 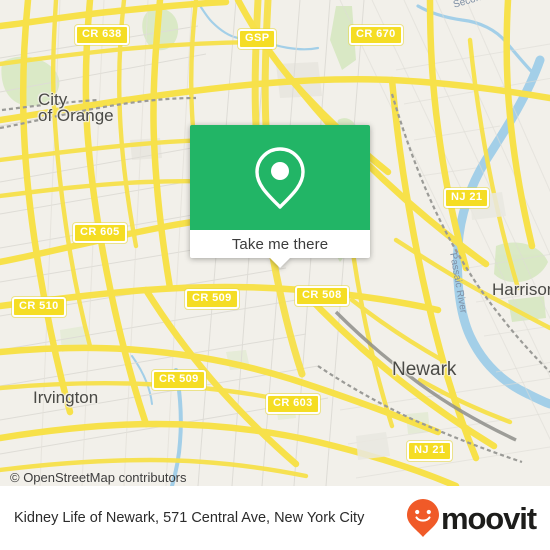 I want to click on take-me-there-button: Take me there, so click(x=280, y=244).